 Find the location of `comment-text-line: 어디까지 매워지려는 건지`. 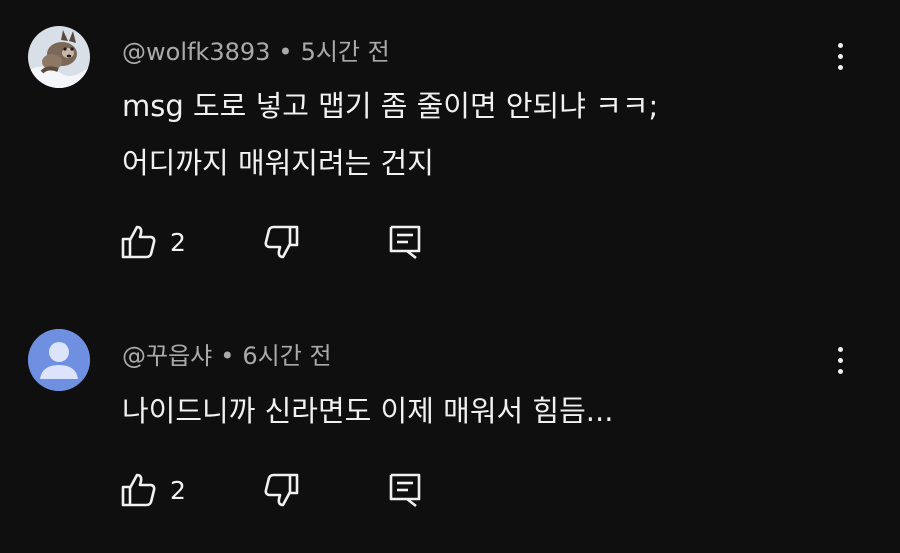

comment-text-line: 어디까지 매워지려는 건지 is located at coordinates (278, 163).